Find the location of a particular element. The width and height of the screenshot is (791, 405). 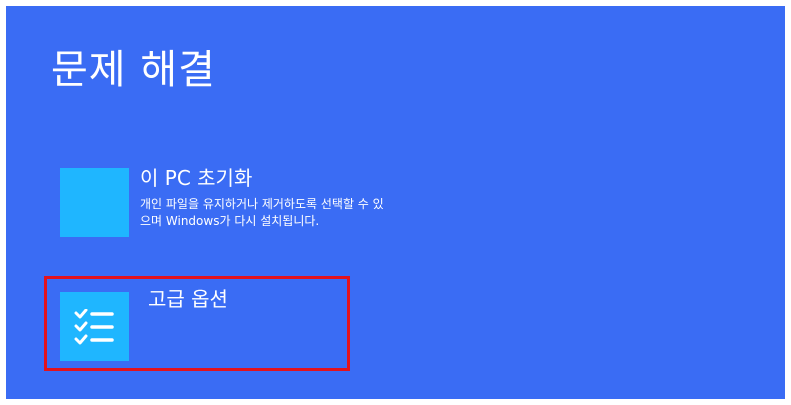

reset-pc-title: 이 PC 초기화 is located at coordinates (196, 178).